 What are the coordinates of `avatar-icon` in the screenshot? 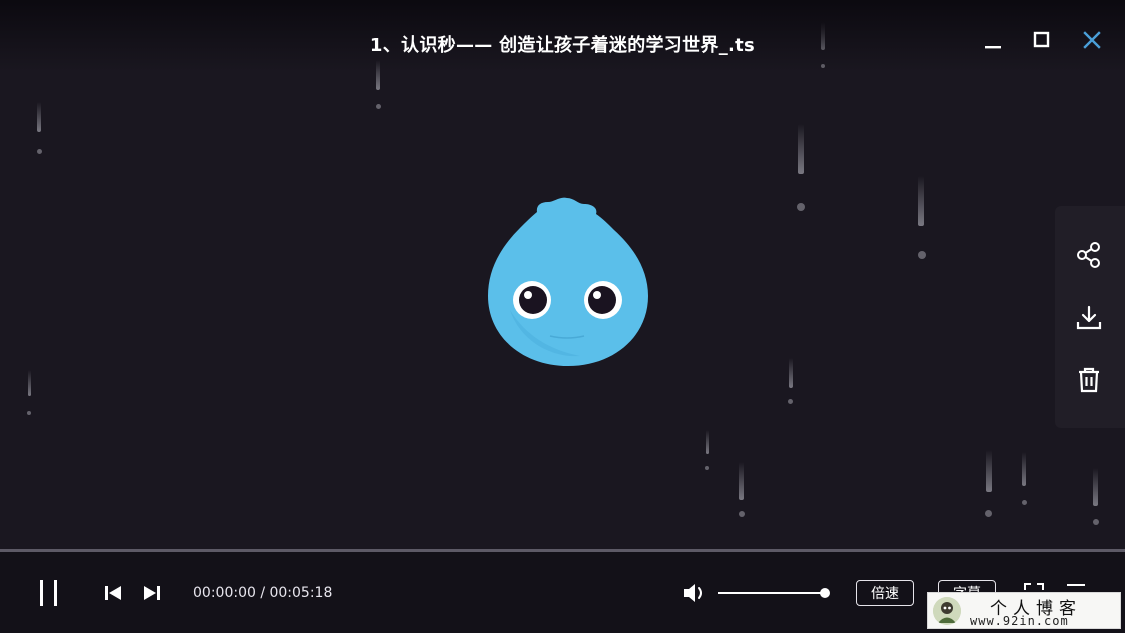 It's located at (947, 611).